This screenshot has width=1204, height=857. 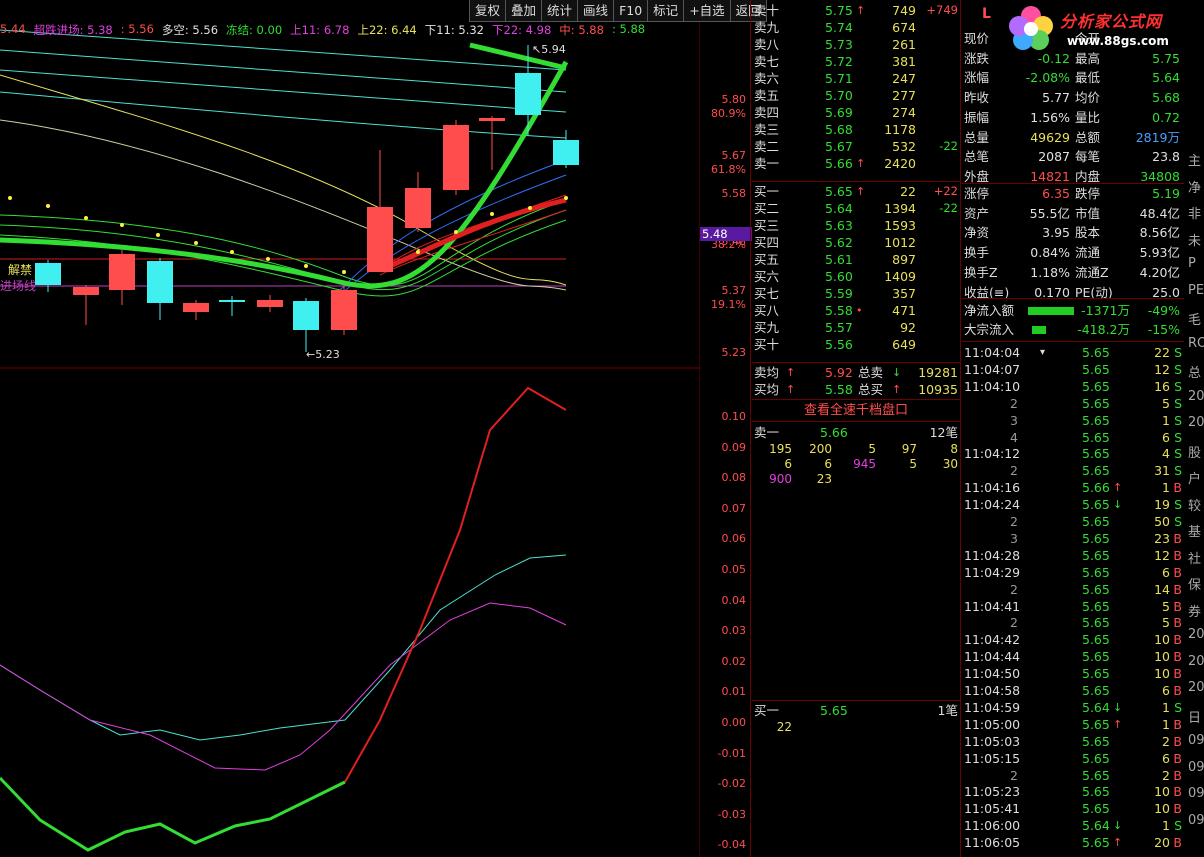 What do you see at coordinates (856, 61) in the screenshot?
I see `book-row: 卖七 5.72 381` at bounding box center [856, 61].